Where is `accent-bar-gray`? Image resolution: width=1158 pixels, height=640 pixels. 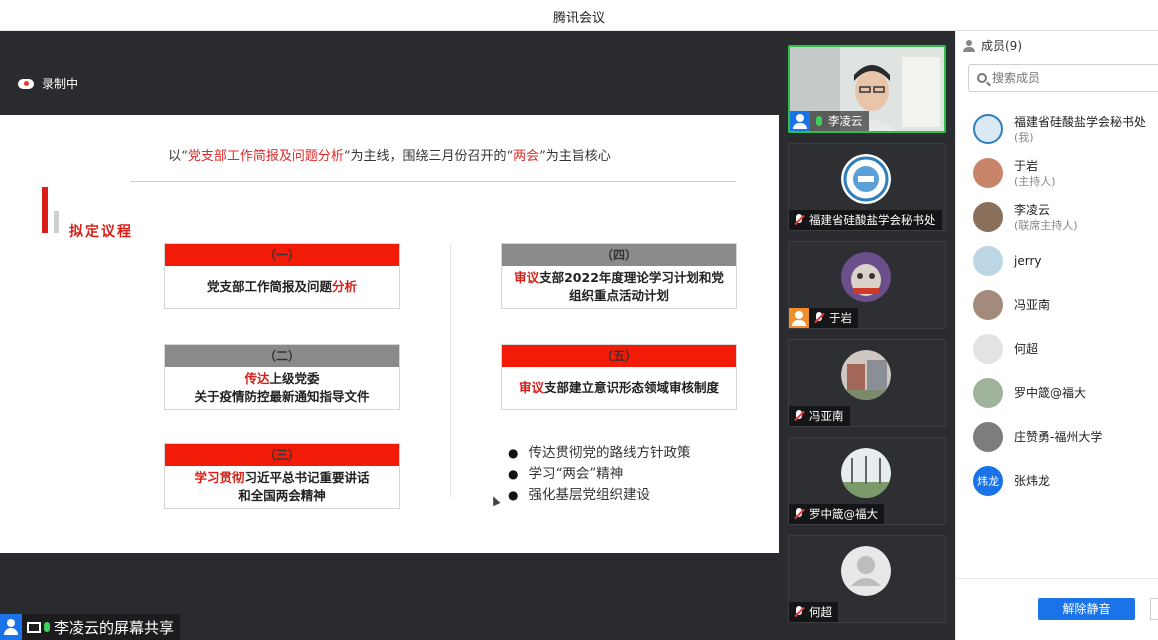 accent-bar-gray is located at coordinates (56, 222).